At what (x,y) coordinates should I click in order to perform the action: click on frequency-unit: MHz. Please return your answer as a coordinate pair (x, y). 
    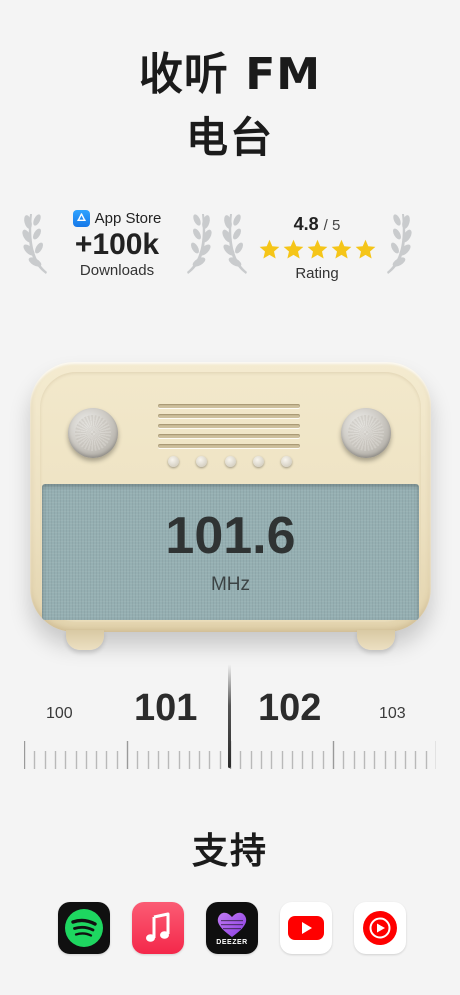
    Looking at the image, I should click on (230, 584).